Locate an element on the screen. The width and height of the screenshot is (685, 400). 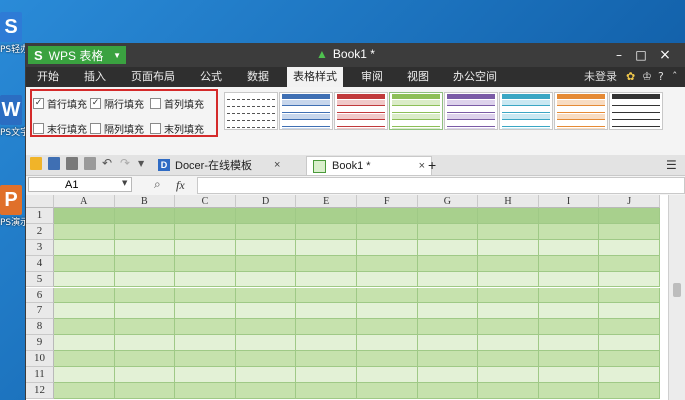
cell-C10 is located at coordinates (205, 359).